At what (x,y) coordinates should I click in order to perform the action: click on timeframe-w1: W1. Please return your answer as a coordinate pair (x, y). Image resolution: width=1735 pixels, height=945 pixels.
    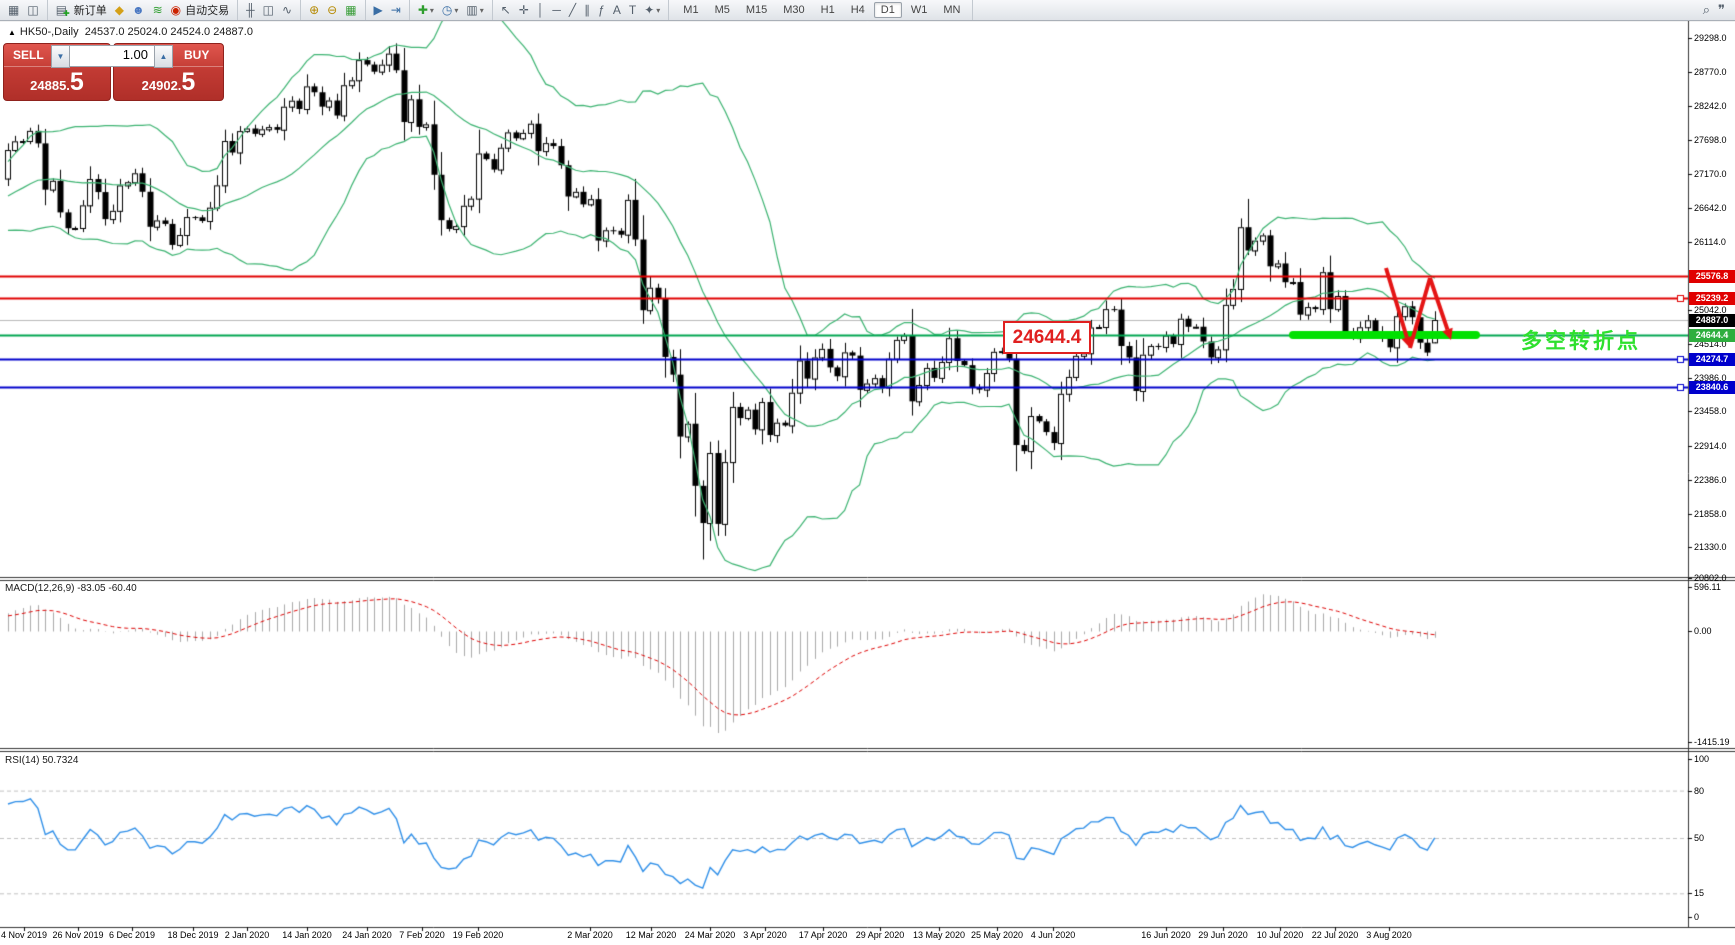
    Looking at the image, I should click on (919, 10).